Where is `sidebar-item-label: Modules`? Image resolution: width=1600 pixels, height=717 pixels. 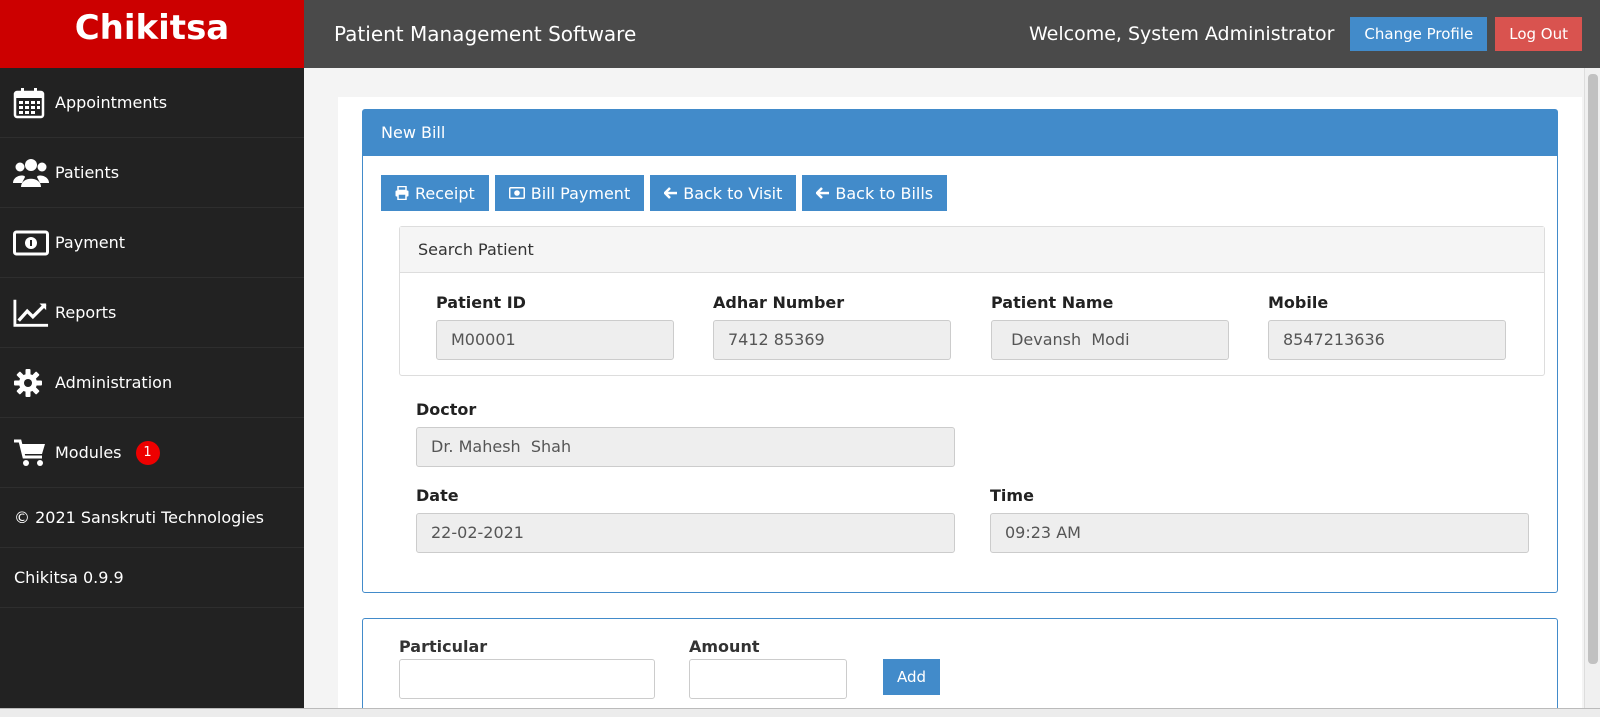
sidebar-item-label: Modules is located at coordinates (88, 452).